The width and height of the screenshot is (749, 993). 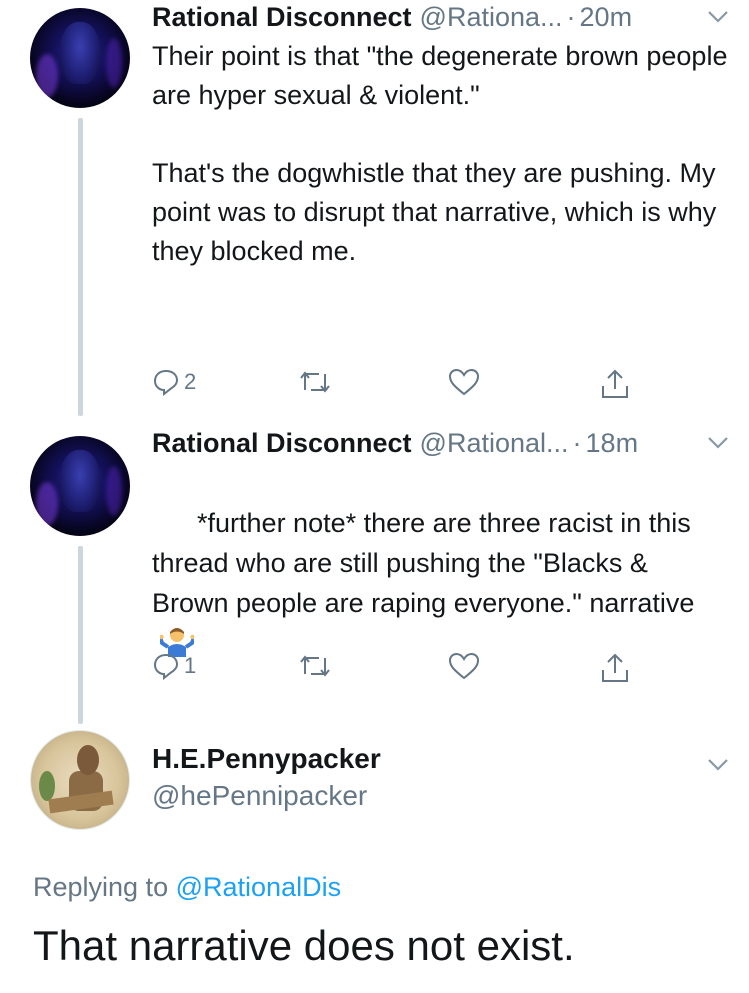 What do you see at coordinates (304, 945) in the screenshot?
I see `tweet-text: That narrative does not exist.` at bounding box center [304, 945].